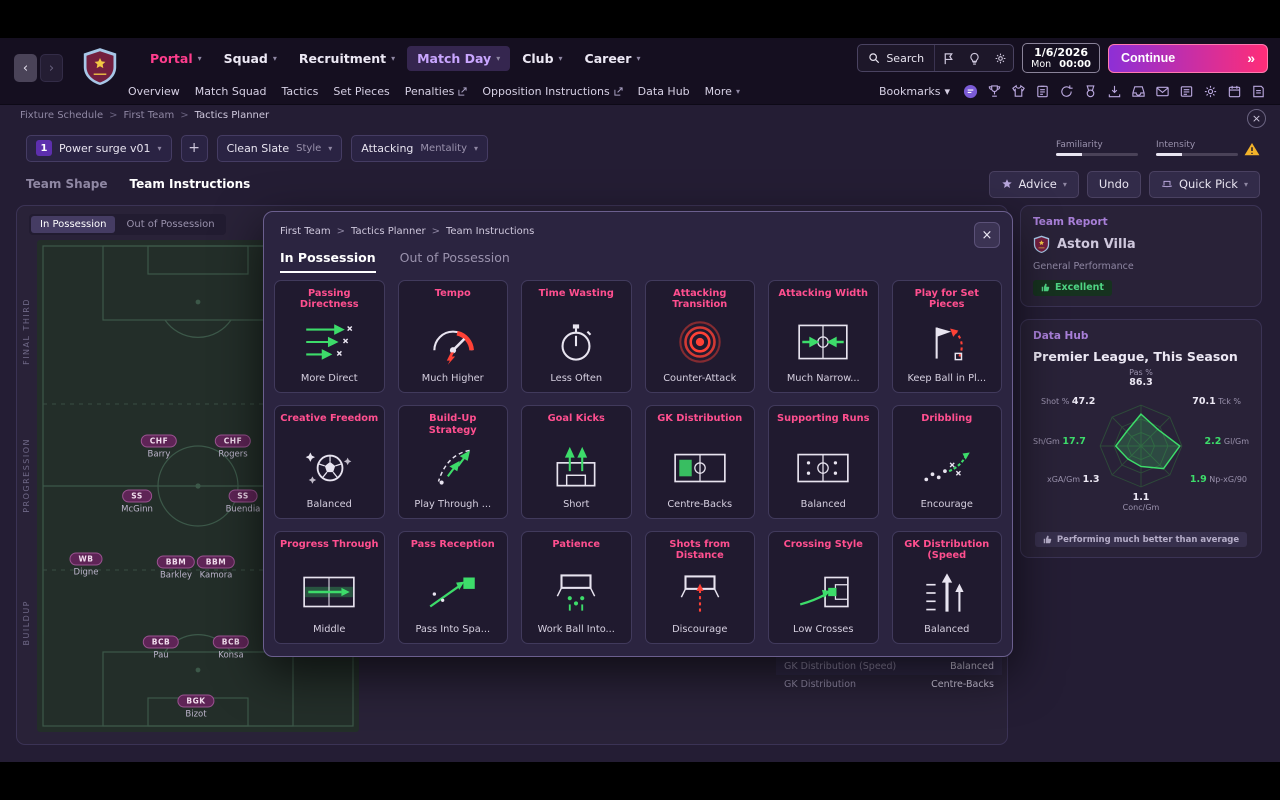 The image size is (1280, 800). I want to click on forward-button: ›, so click(51, 68).